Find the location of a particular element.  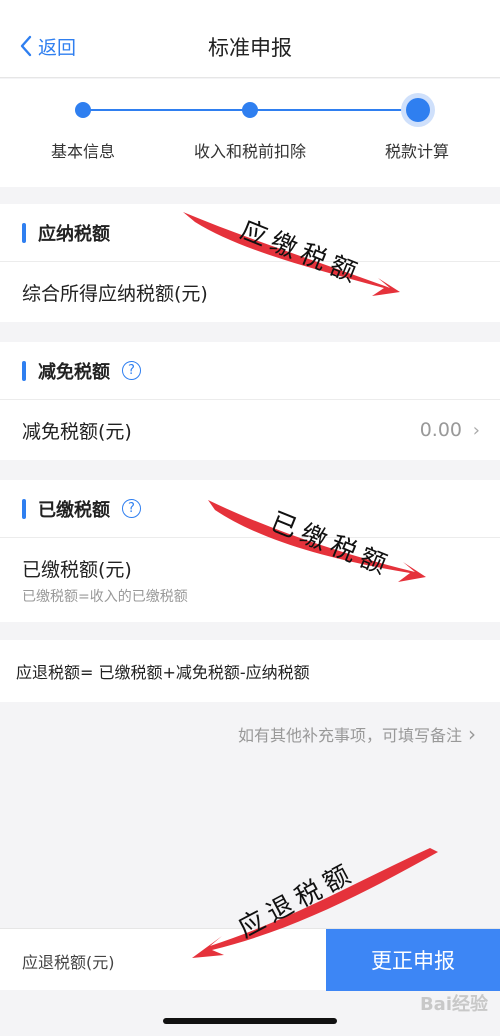

refund-formula: 应退税额= 已缴税额+减免税额-应纳税额 is located at coordinates (250, 671).